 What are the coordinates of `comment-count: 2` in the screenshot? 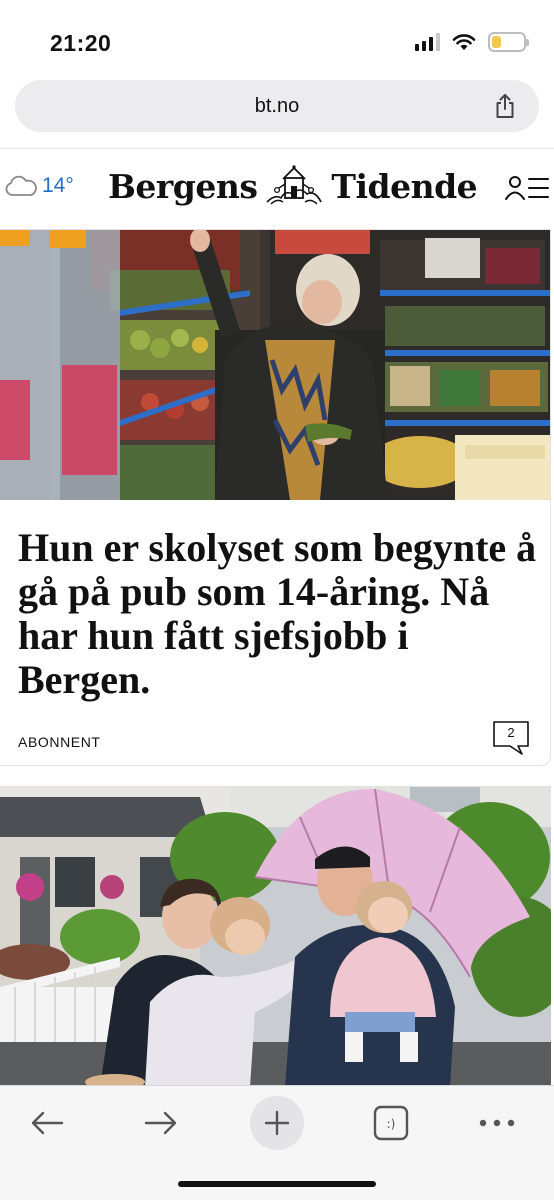 It's located at (511, 732).